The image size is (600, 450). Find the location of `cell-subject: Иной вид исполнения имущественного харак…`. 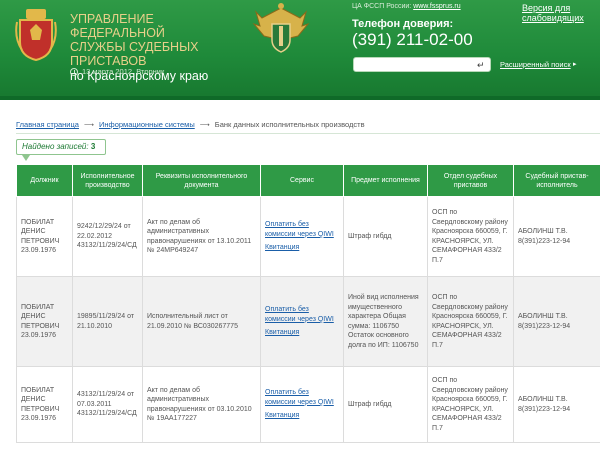

cell-subject: Иной вид исполнения имущественного харак… is located at coordinates (385, 321).